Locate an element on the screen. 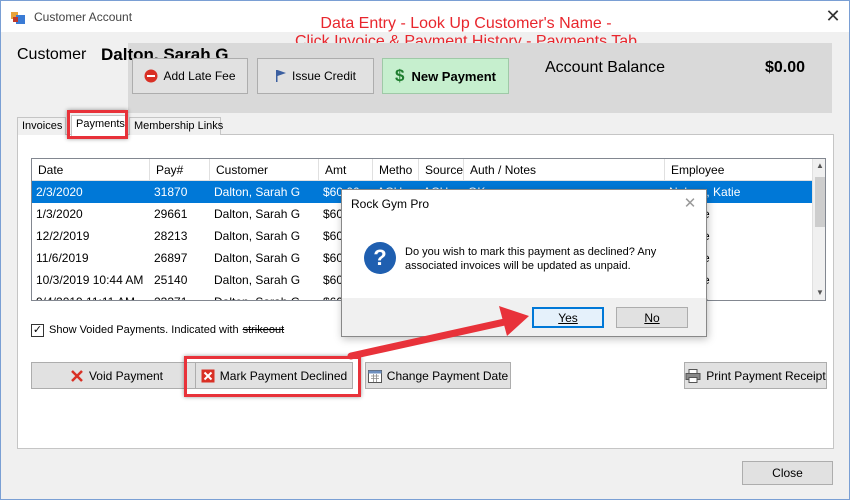  dialog-yes-label: Yes is located at coordinates (568, 317).